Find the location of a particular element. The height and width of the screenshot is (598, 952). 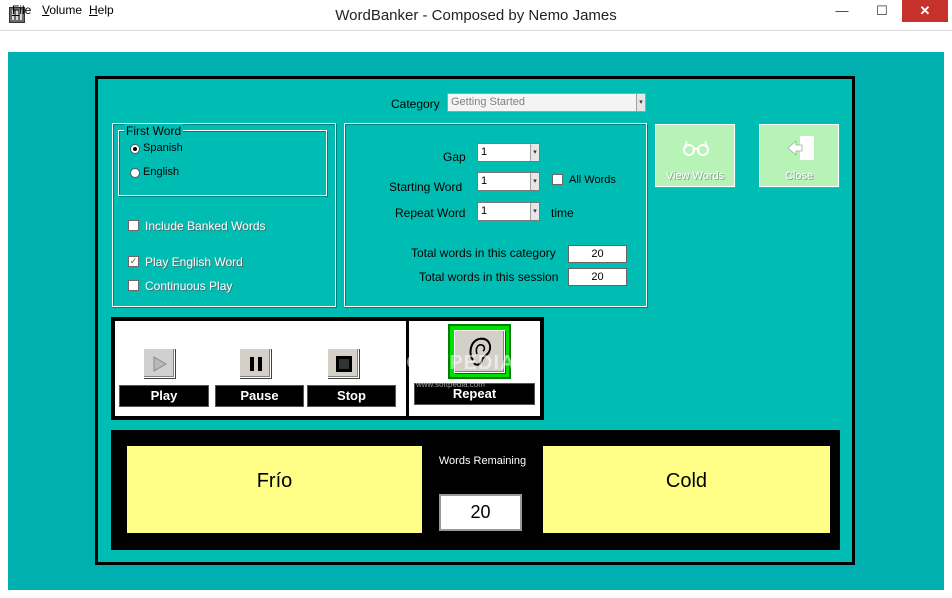

first-word-legend: First Word is located at coordinates (154, 131).